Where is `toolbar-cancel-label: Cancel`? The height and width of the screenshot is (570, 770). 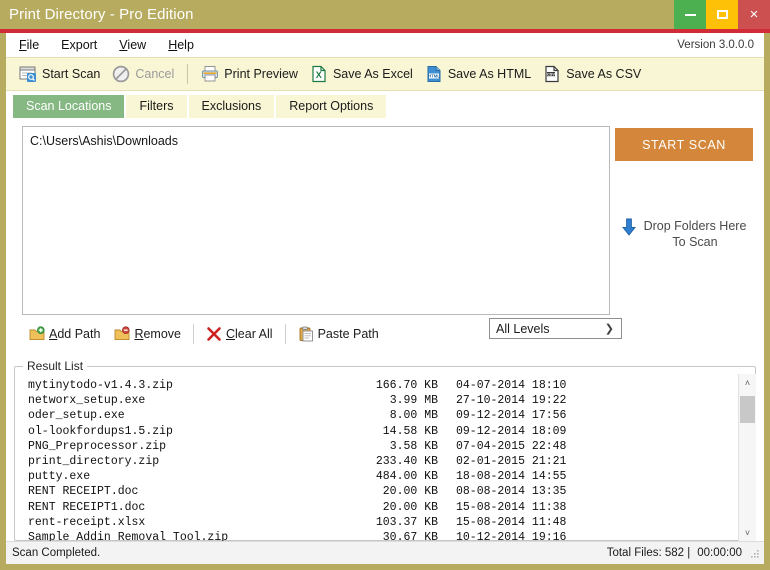 toolbar-cancel-label: Cancel is located at coordinates (155, 74).